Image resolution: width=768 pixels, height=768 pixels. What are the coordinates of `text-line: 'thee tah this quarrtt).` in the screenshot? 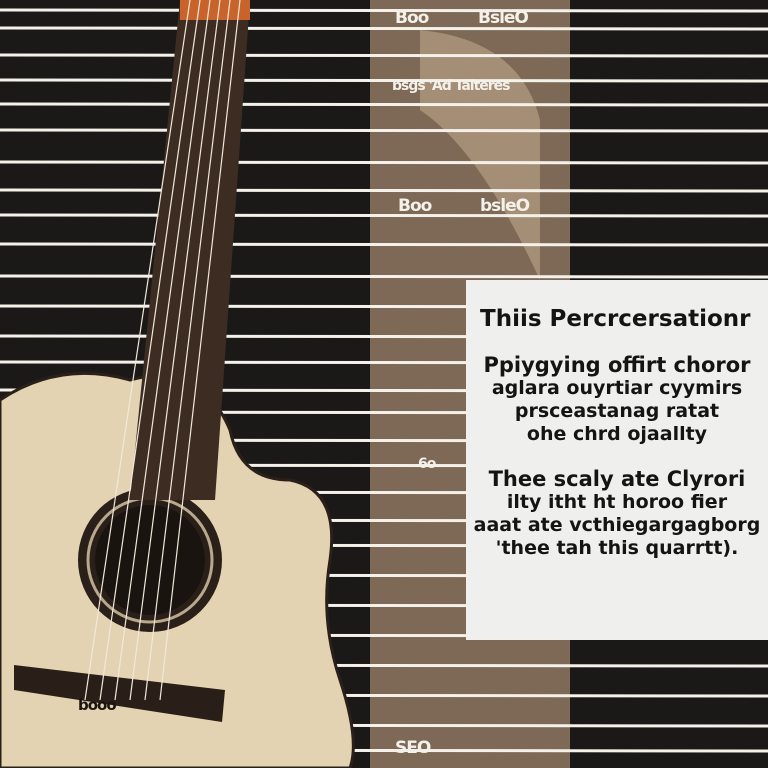 It's located at (617, 548).